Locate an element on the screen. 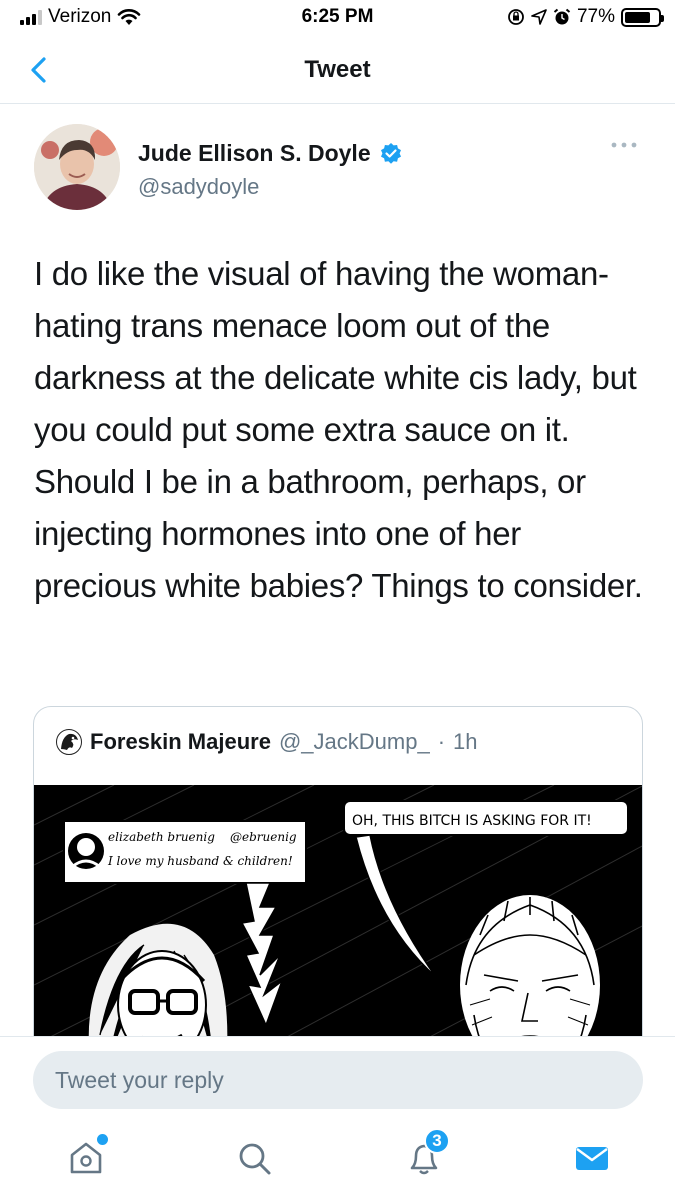 This screenshot has height=1200, width=675. reply-bar is located at coordinates (337, 1080).